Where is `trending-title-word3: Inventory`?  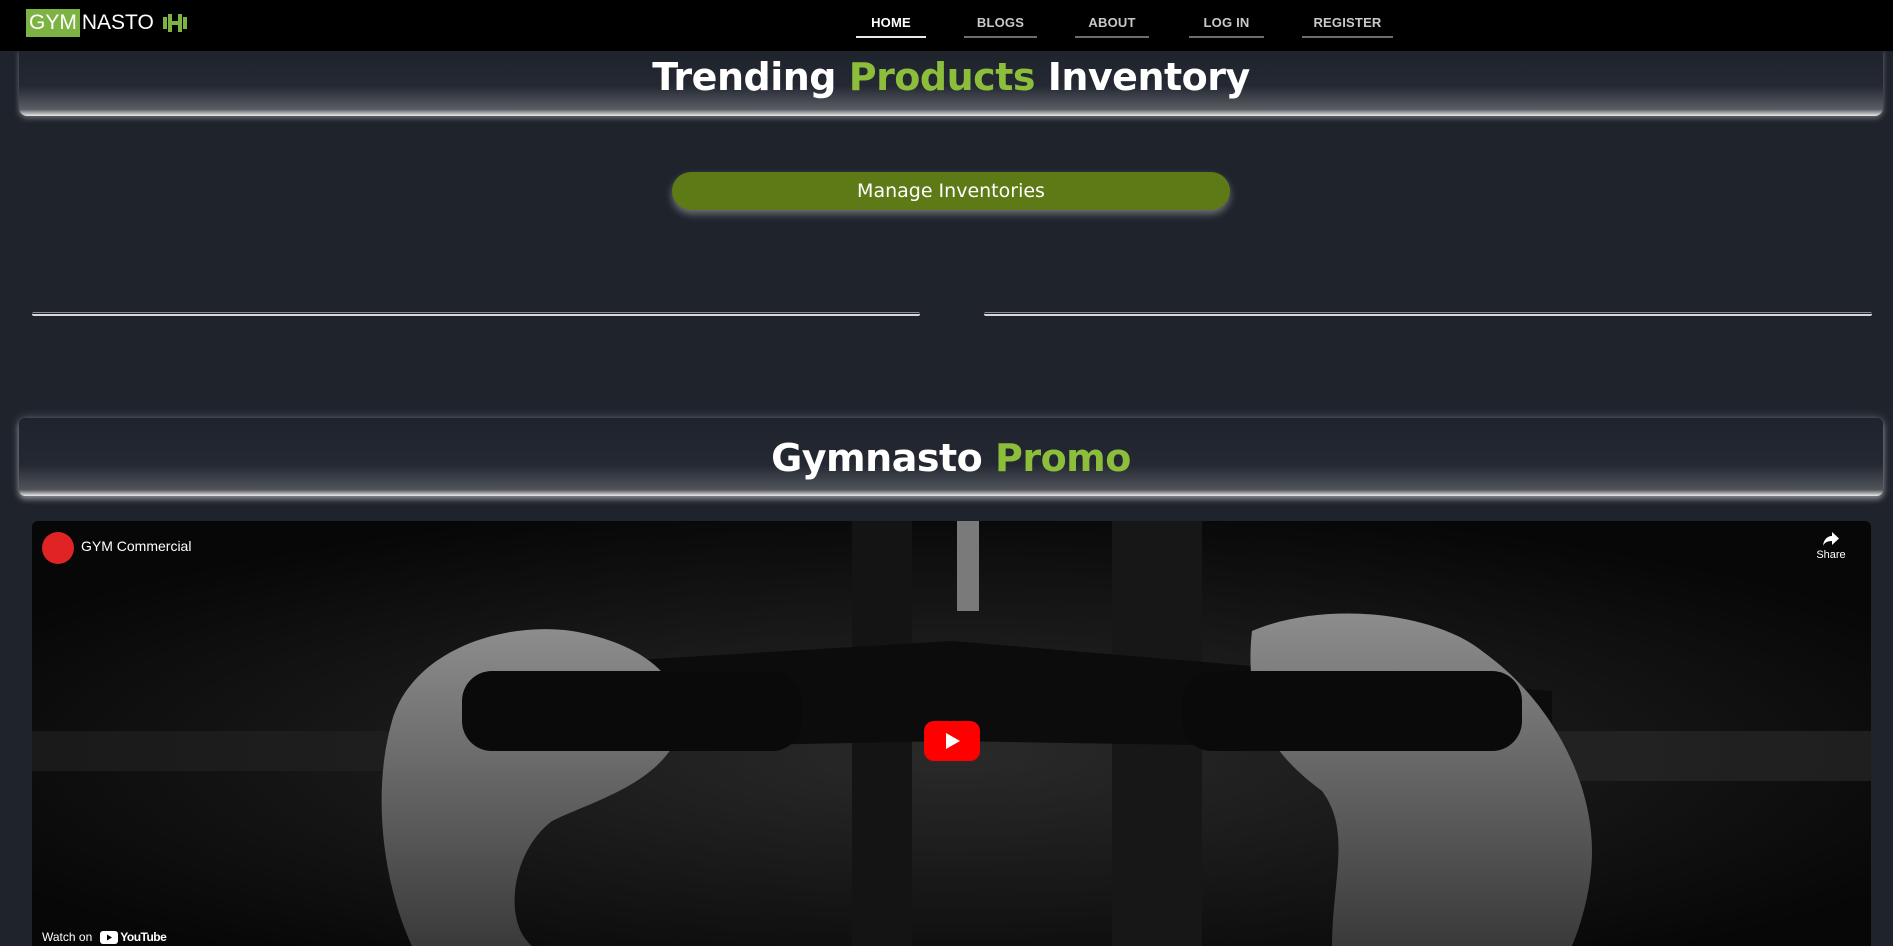
trending-title-word3: Inventory is located at coordinates (1149, 77).